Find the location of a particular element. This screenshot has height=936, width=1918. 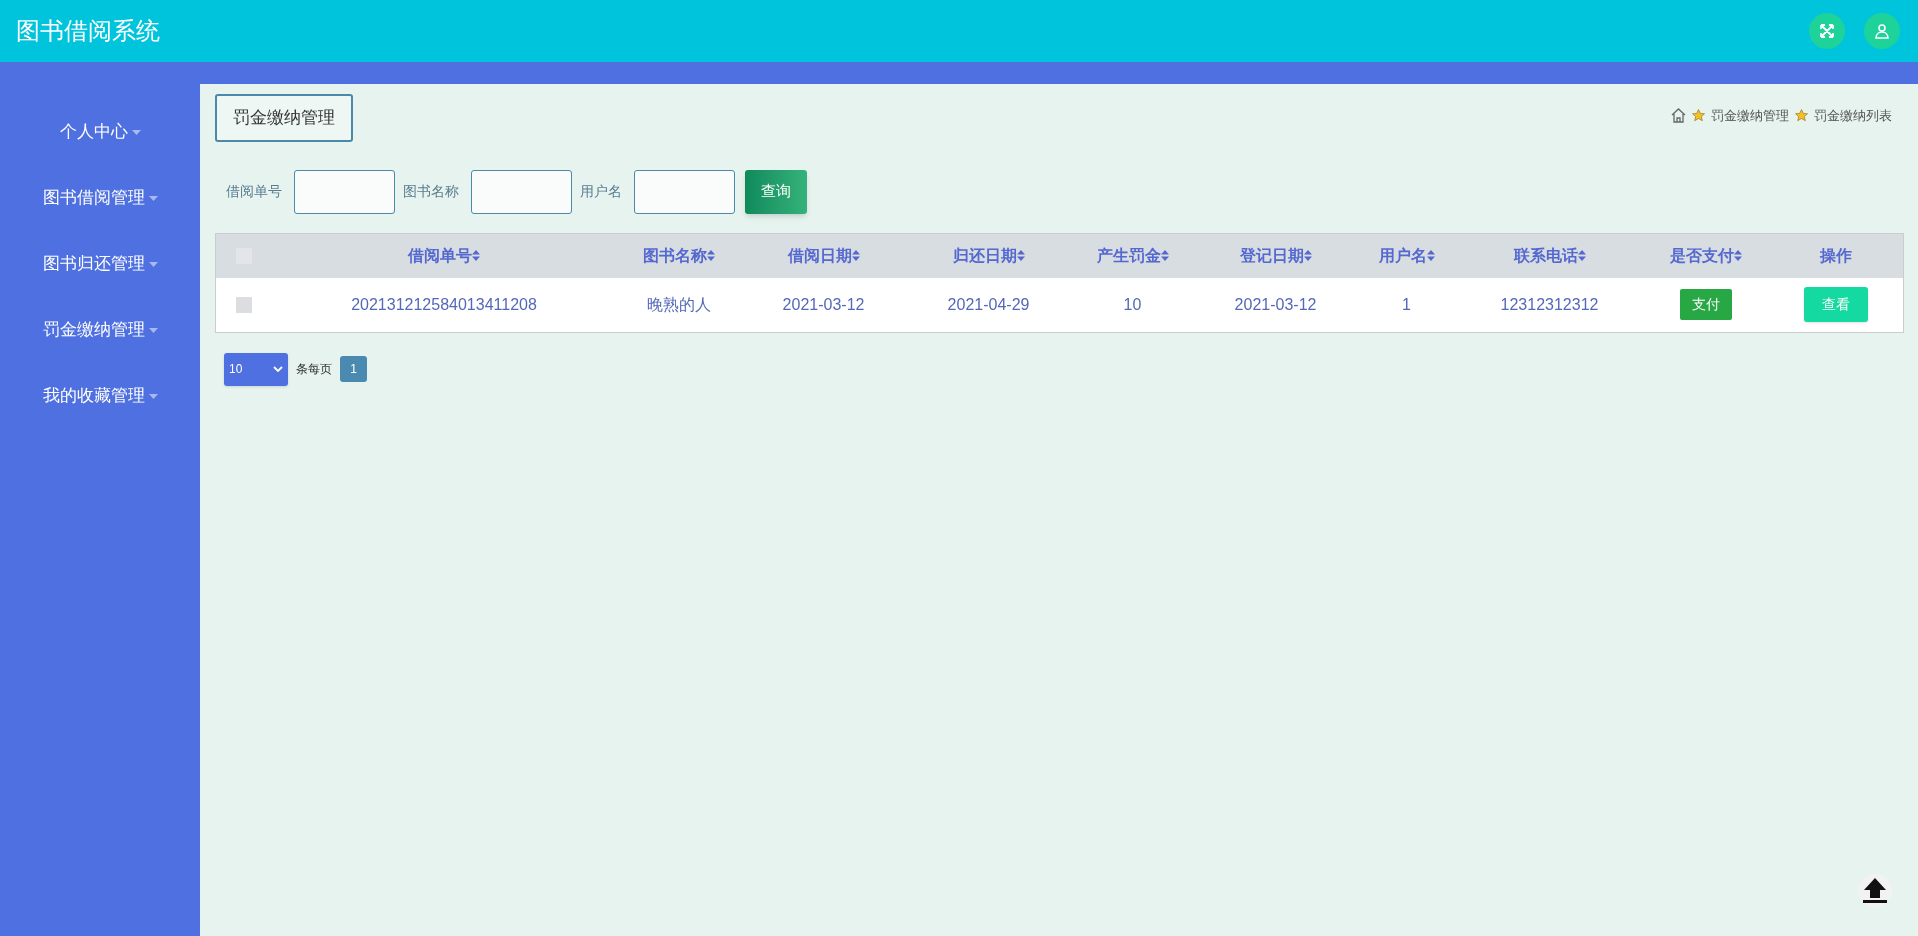

home-icon is located at coordinates (1678, 116).